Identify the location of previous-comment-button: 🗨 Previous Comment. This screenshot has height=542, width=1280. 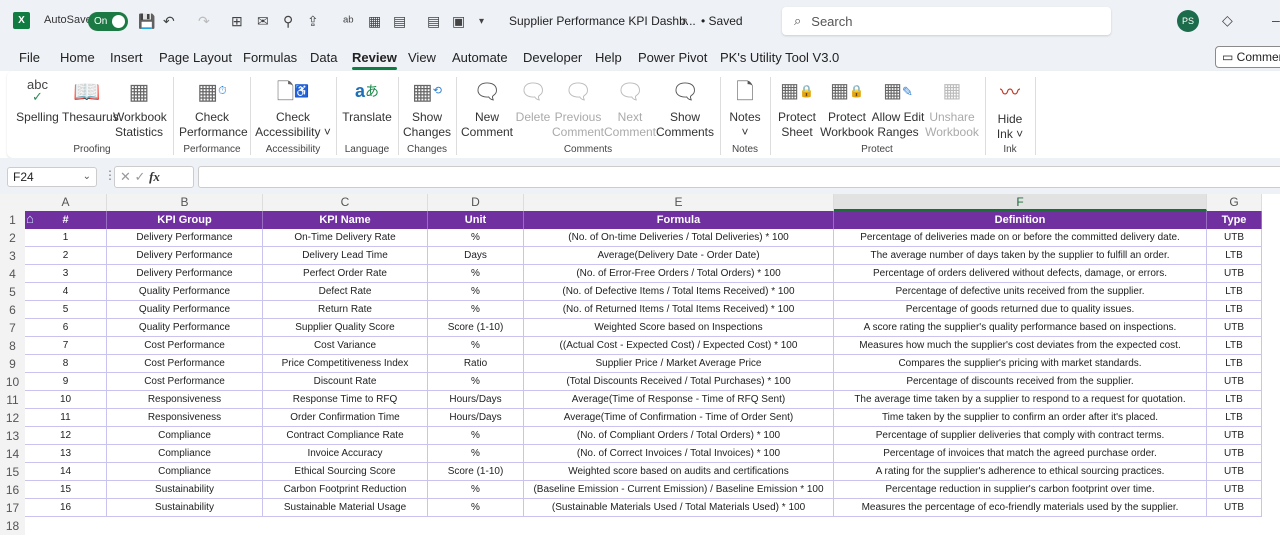
(578, 107).